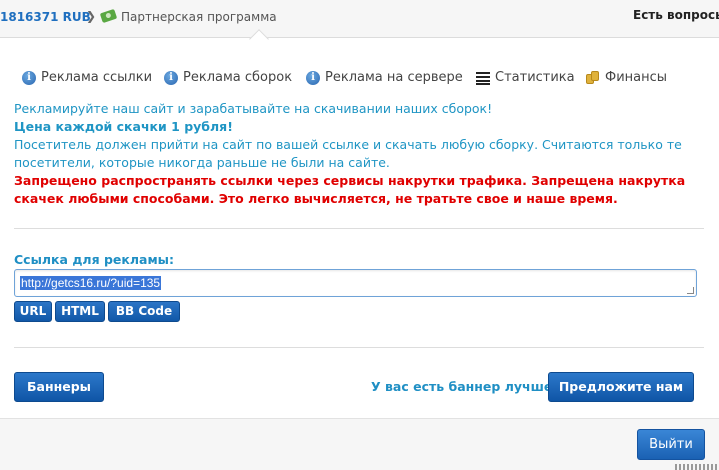 The image size is (719, 470). What do you see at coordinates (690, 290) in the screenshot?
I see `resize-handle-icon` at bounding box center [690, 290].